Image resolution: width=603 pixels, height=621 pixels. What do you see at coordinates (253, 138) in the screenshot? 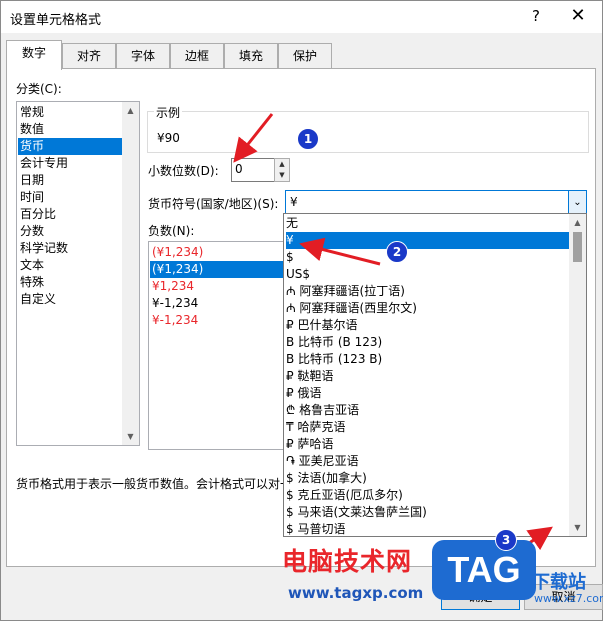
I see `arrow-to-decimal-places` at bounding box center [253, 138].